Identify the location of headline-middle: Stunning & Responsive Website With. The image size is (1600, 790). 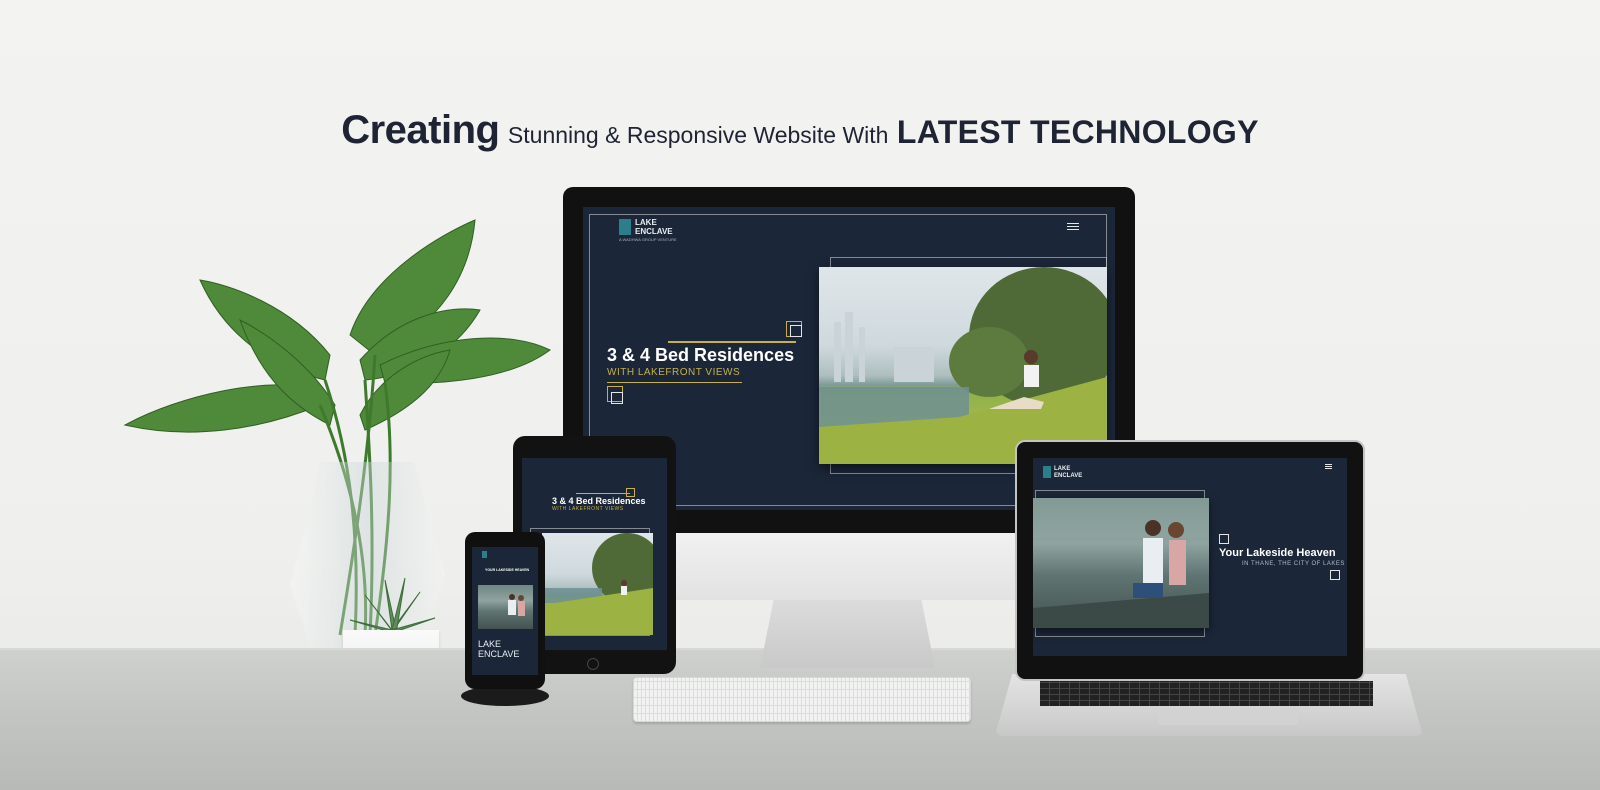
(698, 135).